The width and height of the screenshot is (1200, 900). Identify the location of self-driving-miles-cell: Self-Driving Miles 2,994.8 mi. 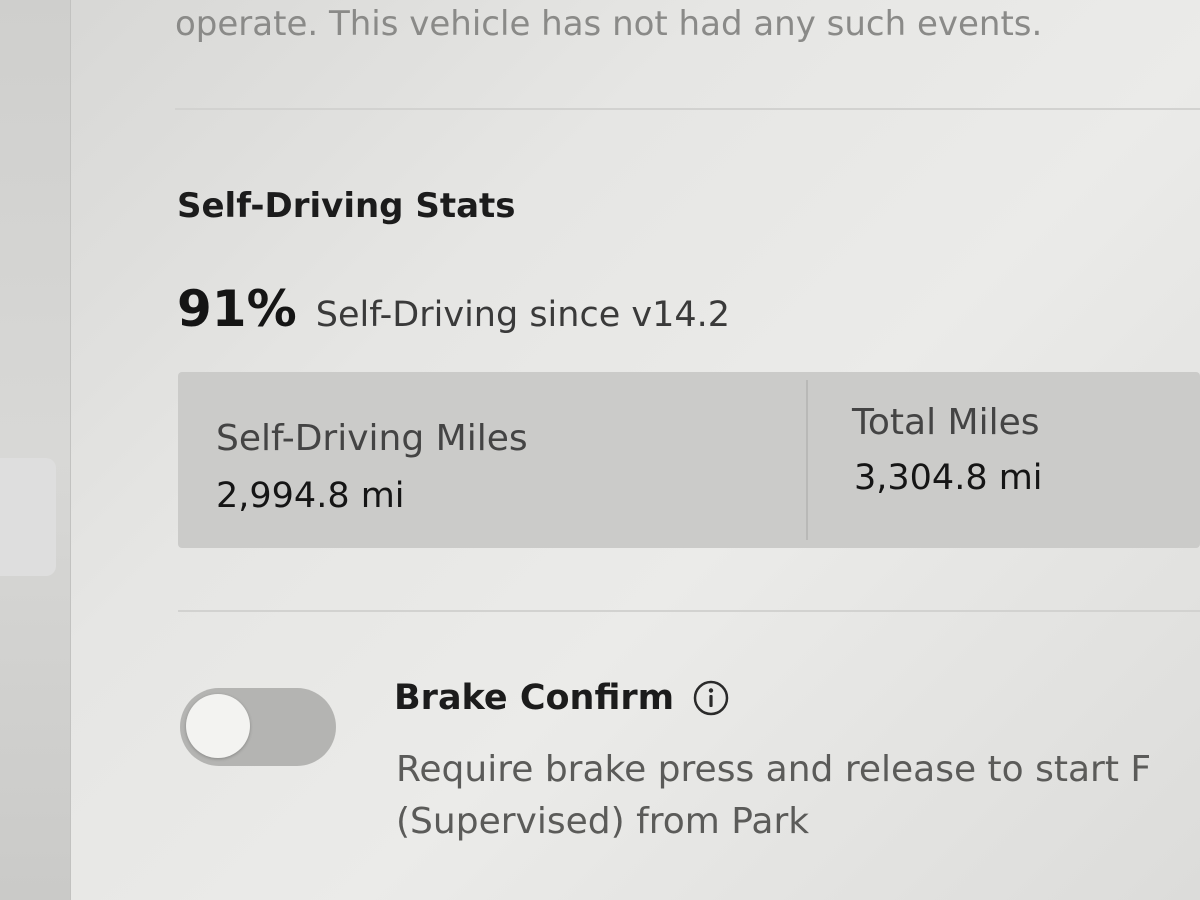
(492, 460).